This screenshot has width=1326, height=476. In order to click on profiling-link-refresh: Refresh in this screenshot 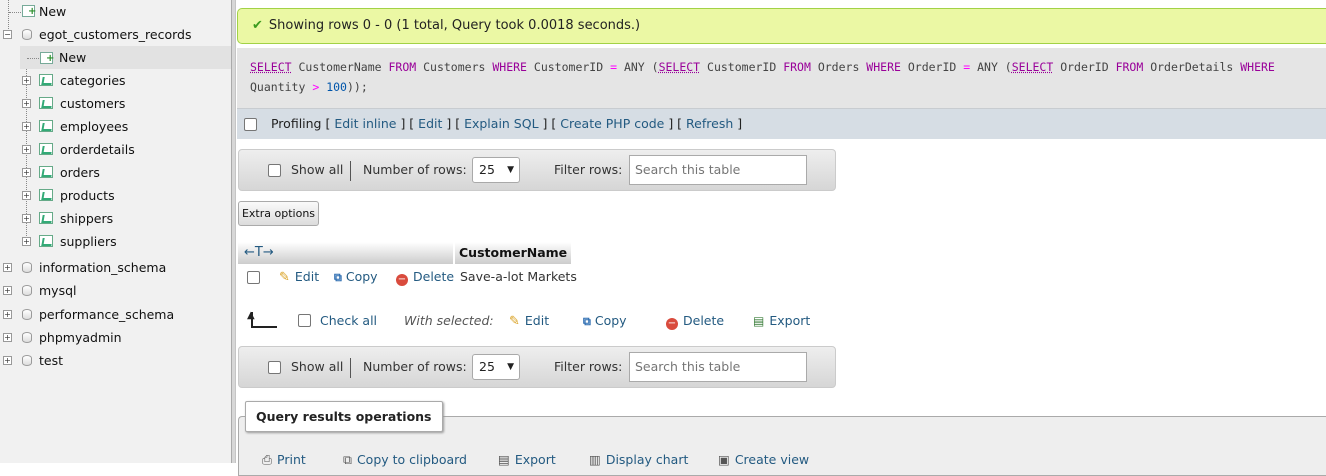, I will do `click(709, 123)`.